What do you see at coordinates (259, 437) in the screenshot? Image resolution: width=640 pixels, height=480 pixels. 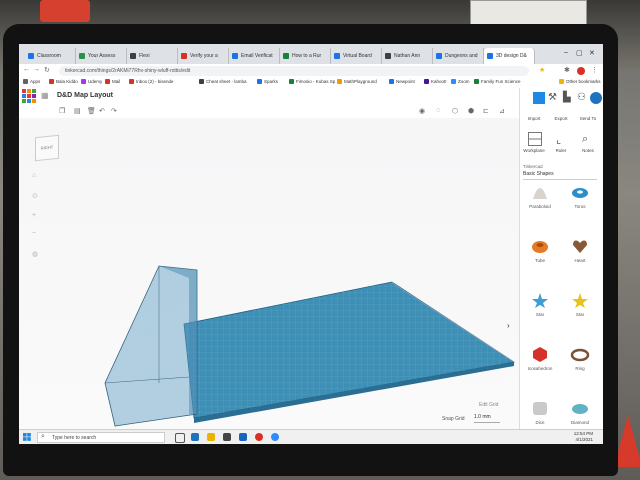 I see `chrome-icon` at bounding box center [259, 437].